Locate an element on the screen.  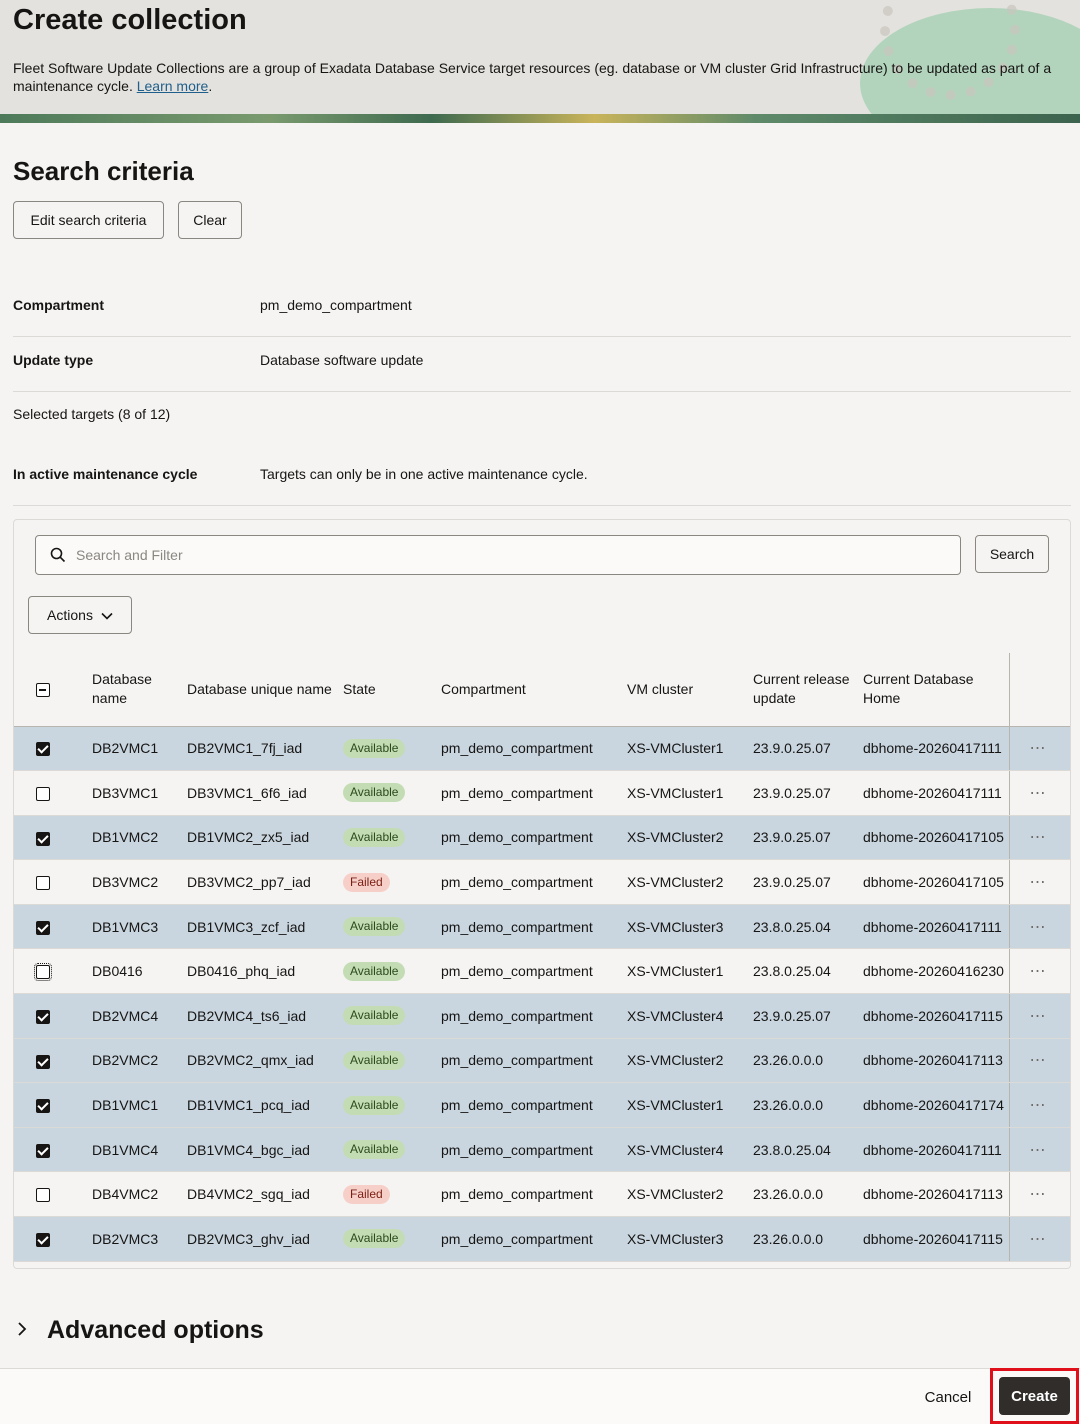
header-state: State is located at coordinates (392, 690).